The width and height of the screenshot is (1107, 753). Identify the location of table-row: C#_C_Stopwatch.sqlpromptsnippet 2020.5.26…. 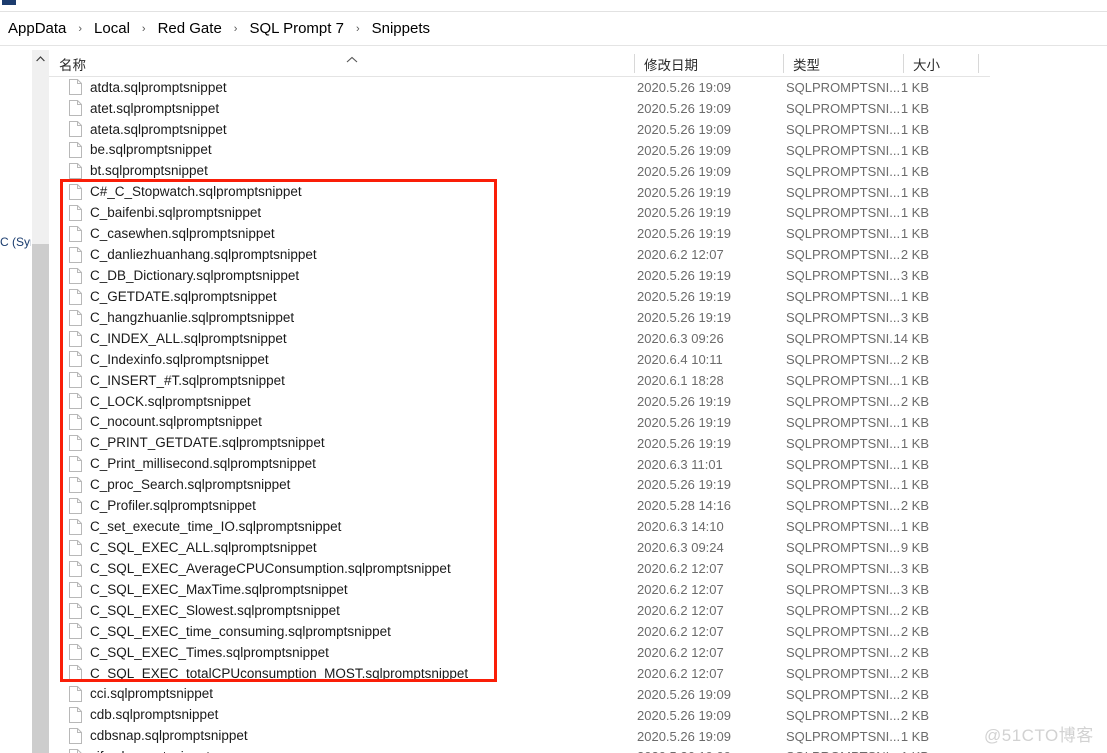
(578, 192).